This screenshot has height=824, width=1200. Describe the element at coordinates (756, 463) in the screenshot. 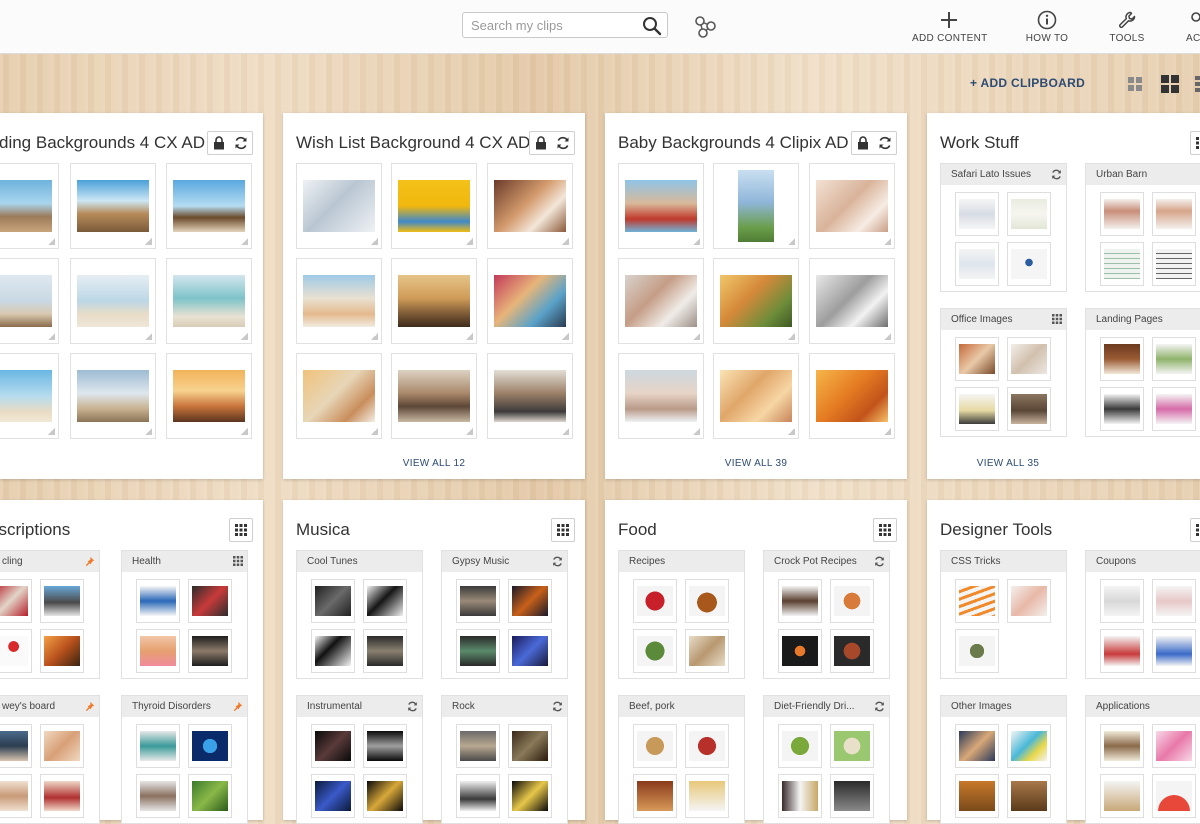

I see `view-all-link: VIEW ALL 39` at that location.